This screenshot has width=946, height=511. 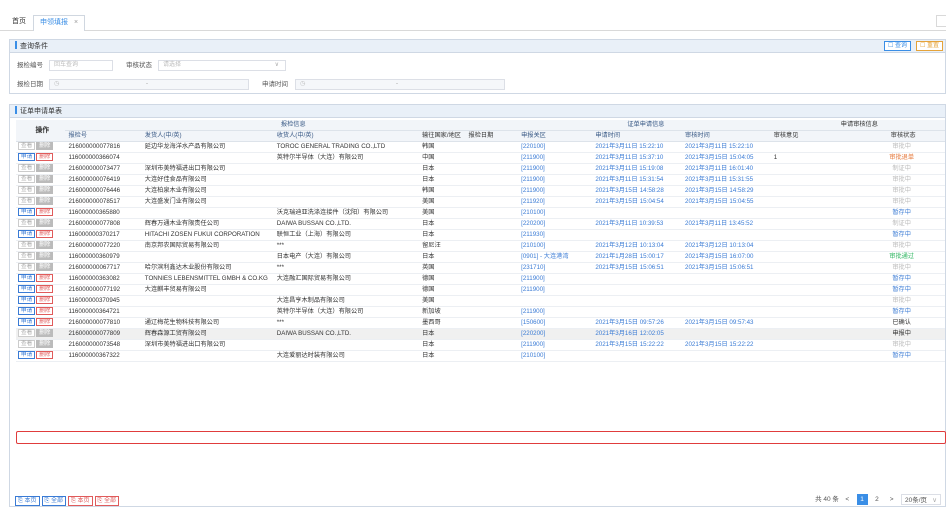 What do you see at coordinates (726, 136) in the screenshot?
I see `col-review-time: 审核时间` at bounding box center [726, 136].